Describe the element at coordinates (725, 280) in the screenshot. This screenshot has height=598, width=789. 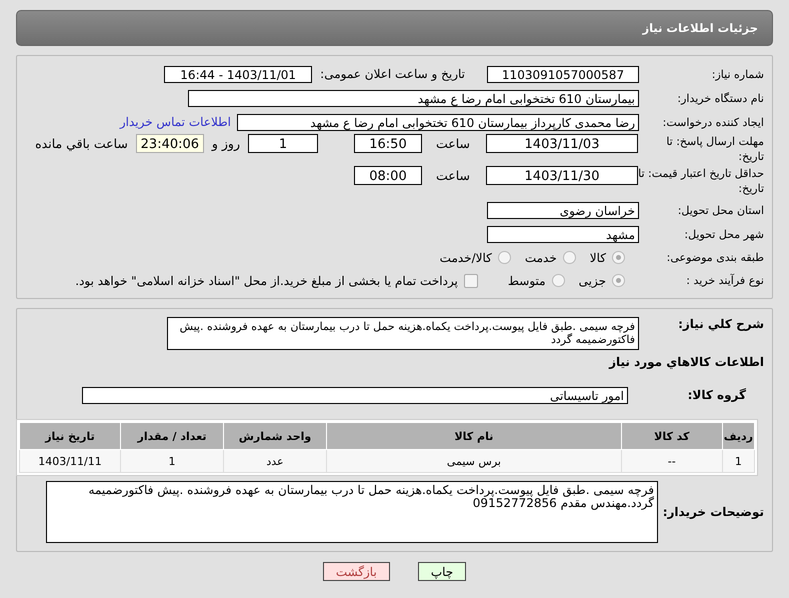
I see `field-label: نوع فرآیند خرید :` at that location.